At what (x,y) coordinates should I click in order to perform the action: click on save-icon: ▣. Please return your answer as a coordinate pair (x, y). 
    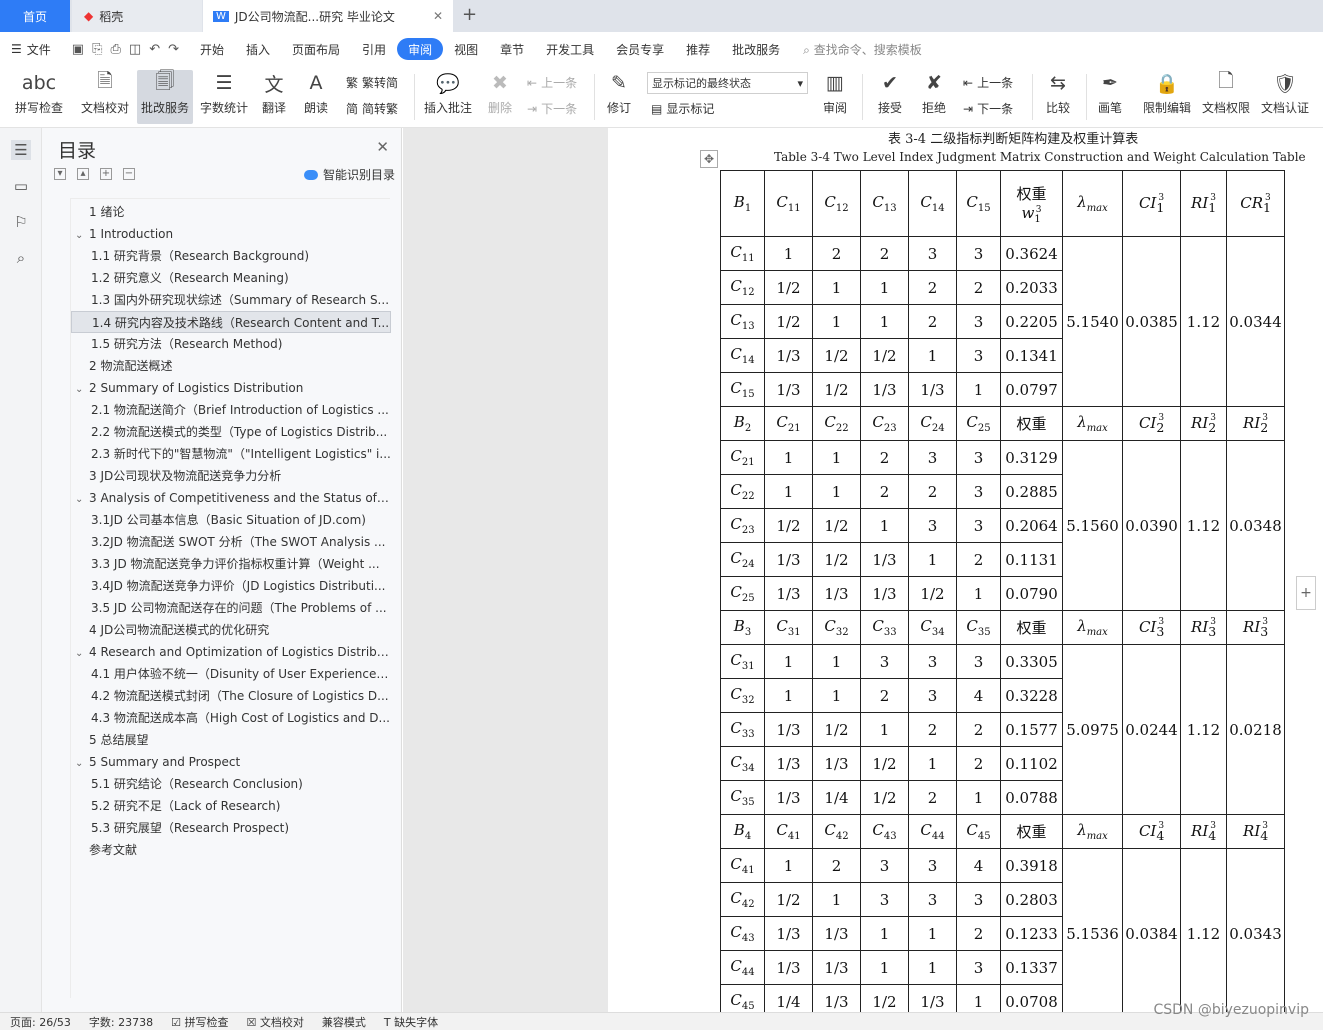
    Looking at the image, I should click on (78, 49).